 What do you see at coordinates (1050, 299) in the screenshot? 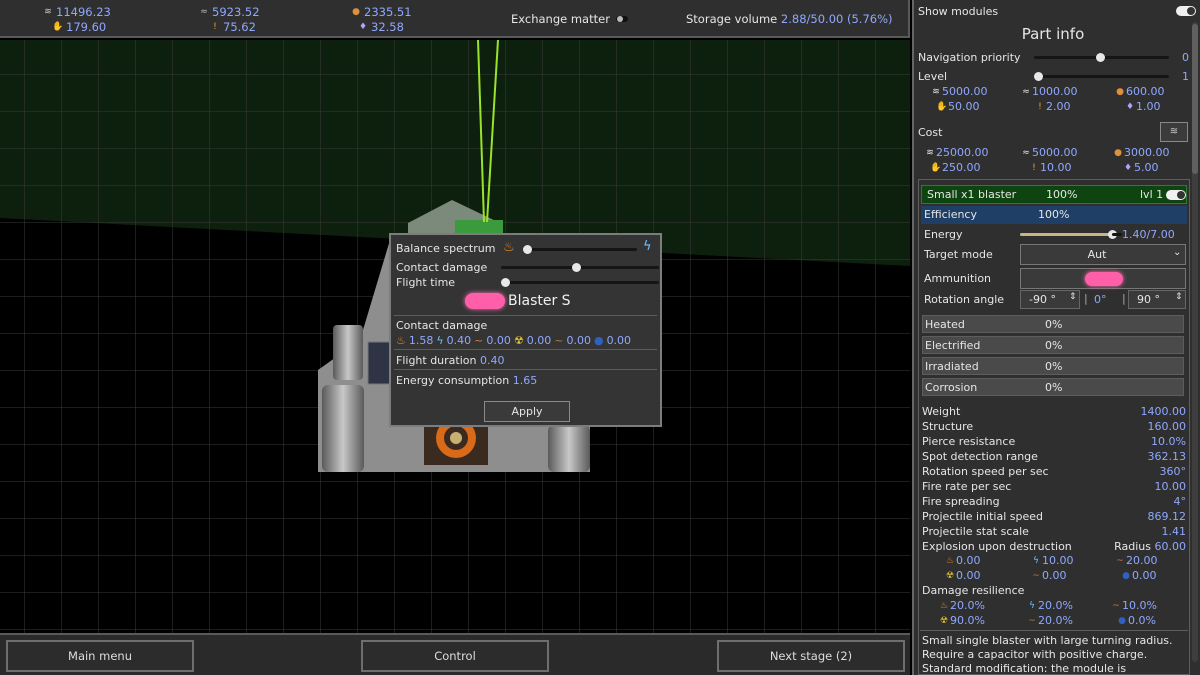
I see `rotation-min-input: -90 ° ⇕` at bounding box center [1050, 299].